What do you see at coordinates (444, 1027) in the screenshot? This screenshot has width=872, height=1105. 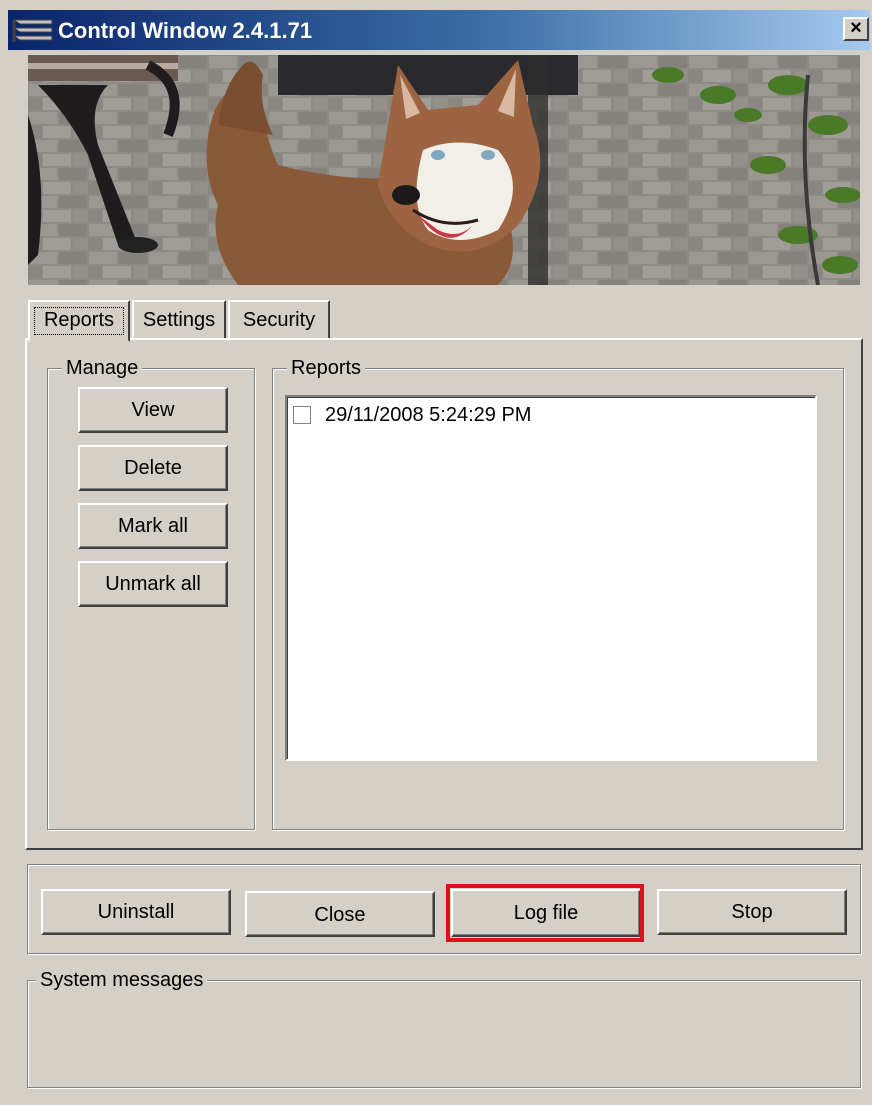 I see `system-messages-group: System messages` at bounding box center [444, 1027].